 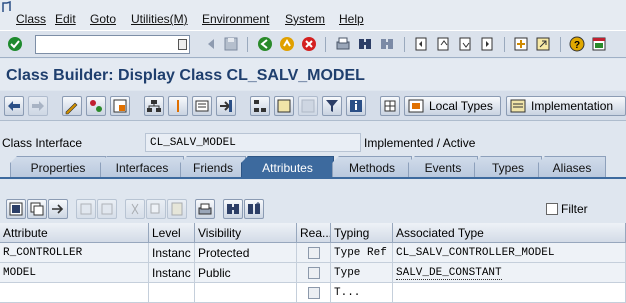 I want to click on table-cell-attribute, so click(x=74, y=293).